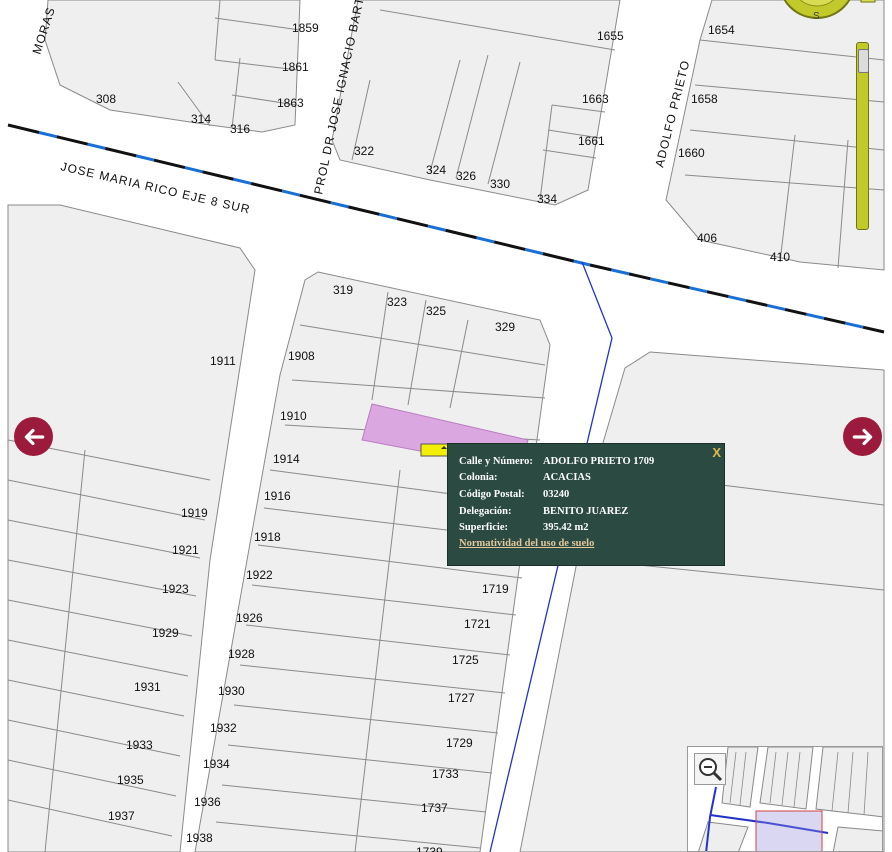 The image size is (892, 852). Describe the element at coordinates (295, 67) in the screenshot. I see `lot-number: 1861` at that location.